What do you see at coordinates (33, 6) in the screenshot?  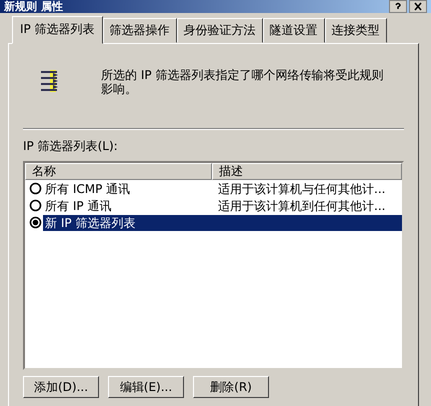 I see `window-title: 新规则 属性` at bounding box center [33, 6].